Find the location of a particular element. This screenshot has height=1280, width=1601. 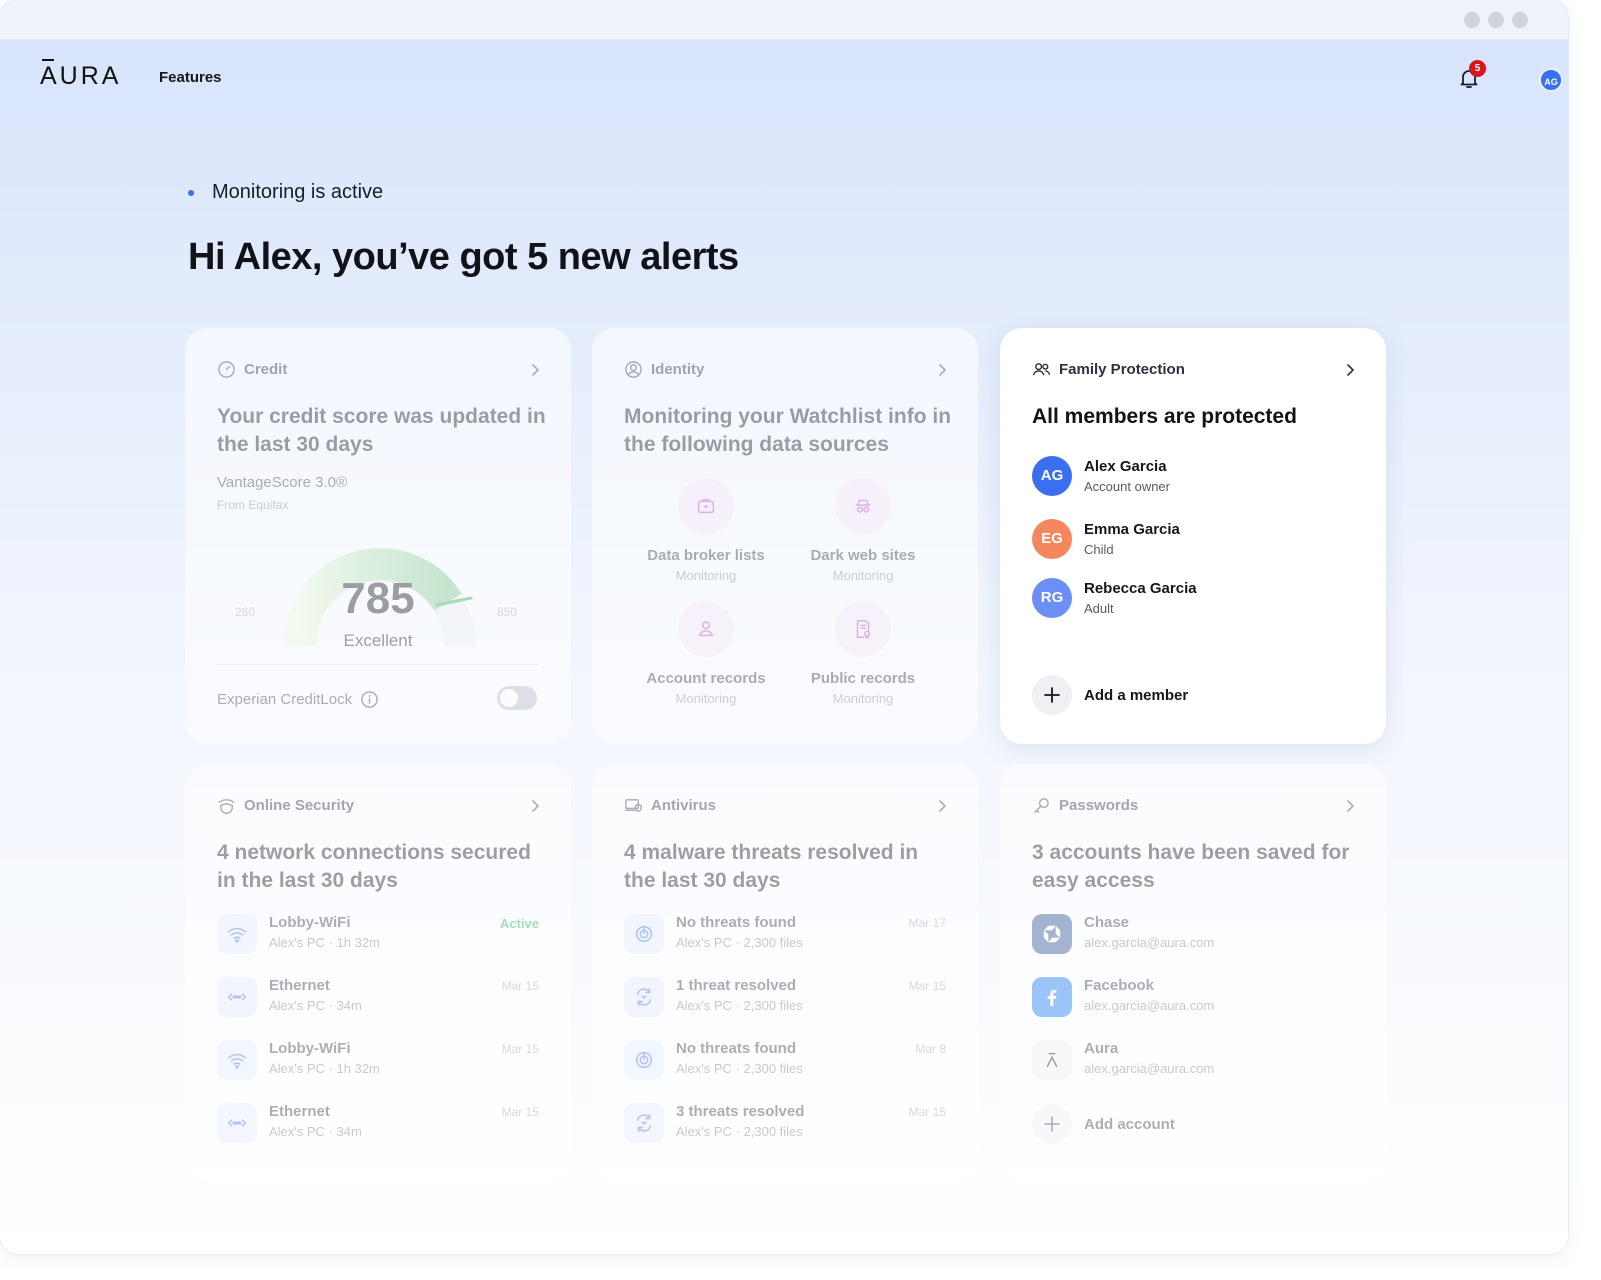

connection-name: Ethernet is located at coordinates (299, 985).